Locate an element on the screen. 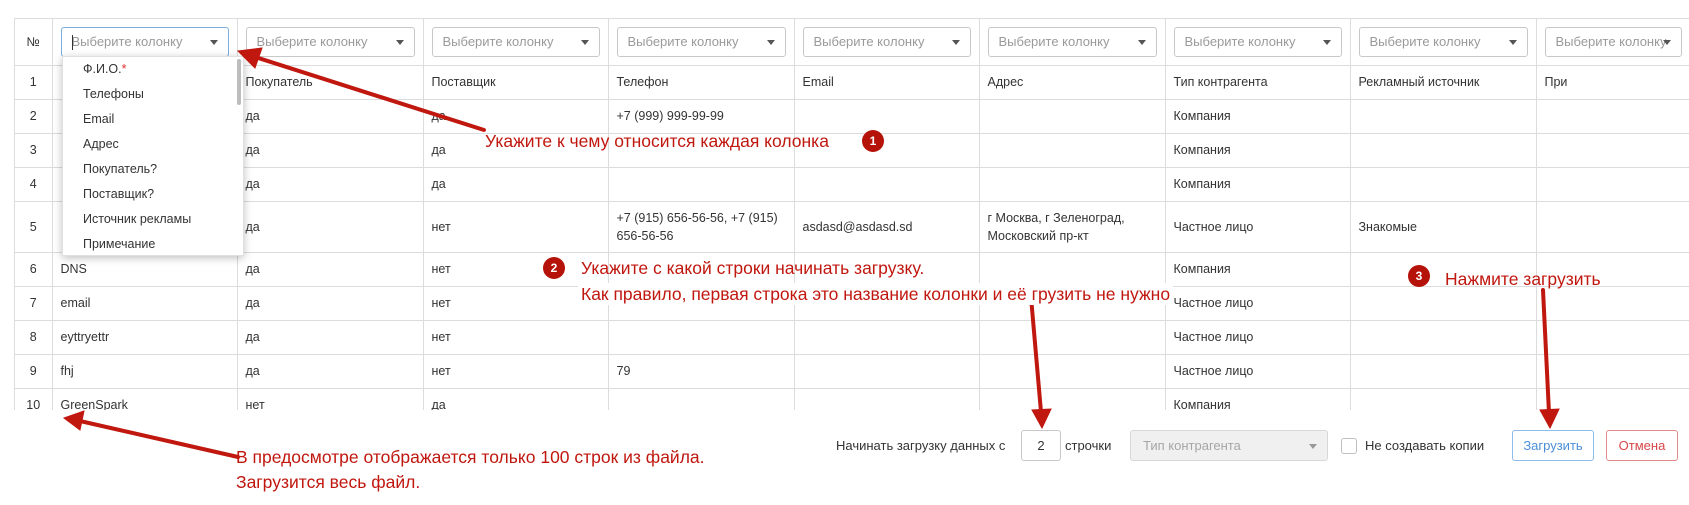 The image size is (1689, 505). table-cell: Тип контрагента is located at coordinates (1258, 82).